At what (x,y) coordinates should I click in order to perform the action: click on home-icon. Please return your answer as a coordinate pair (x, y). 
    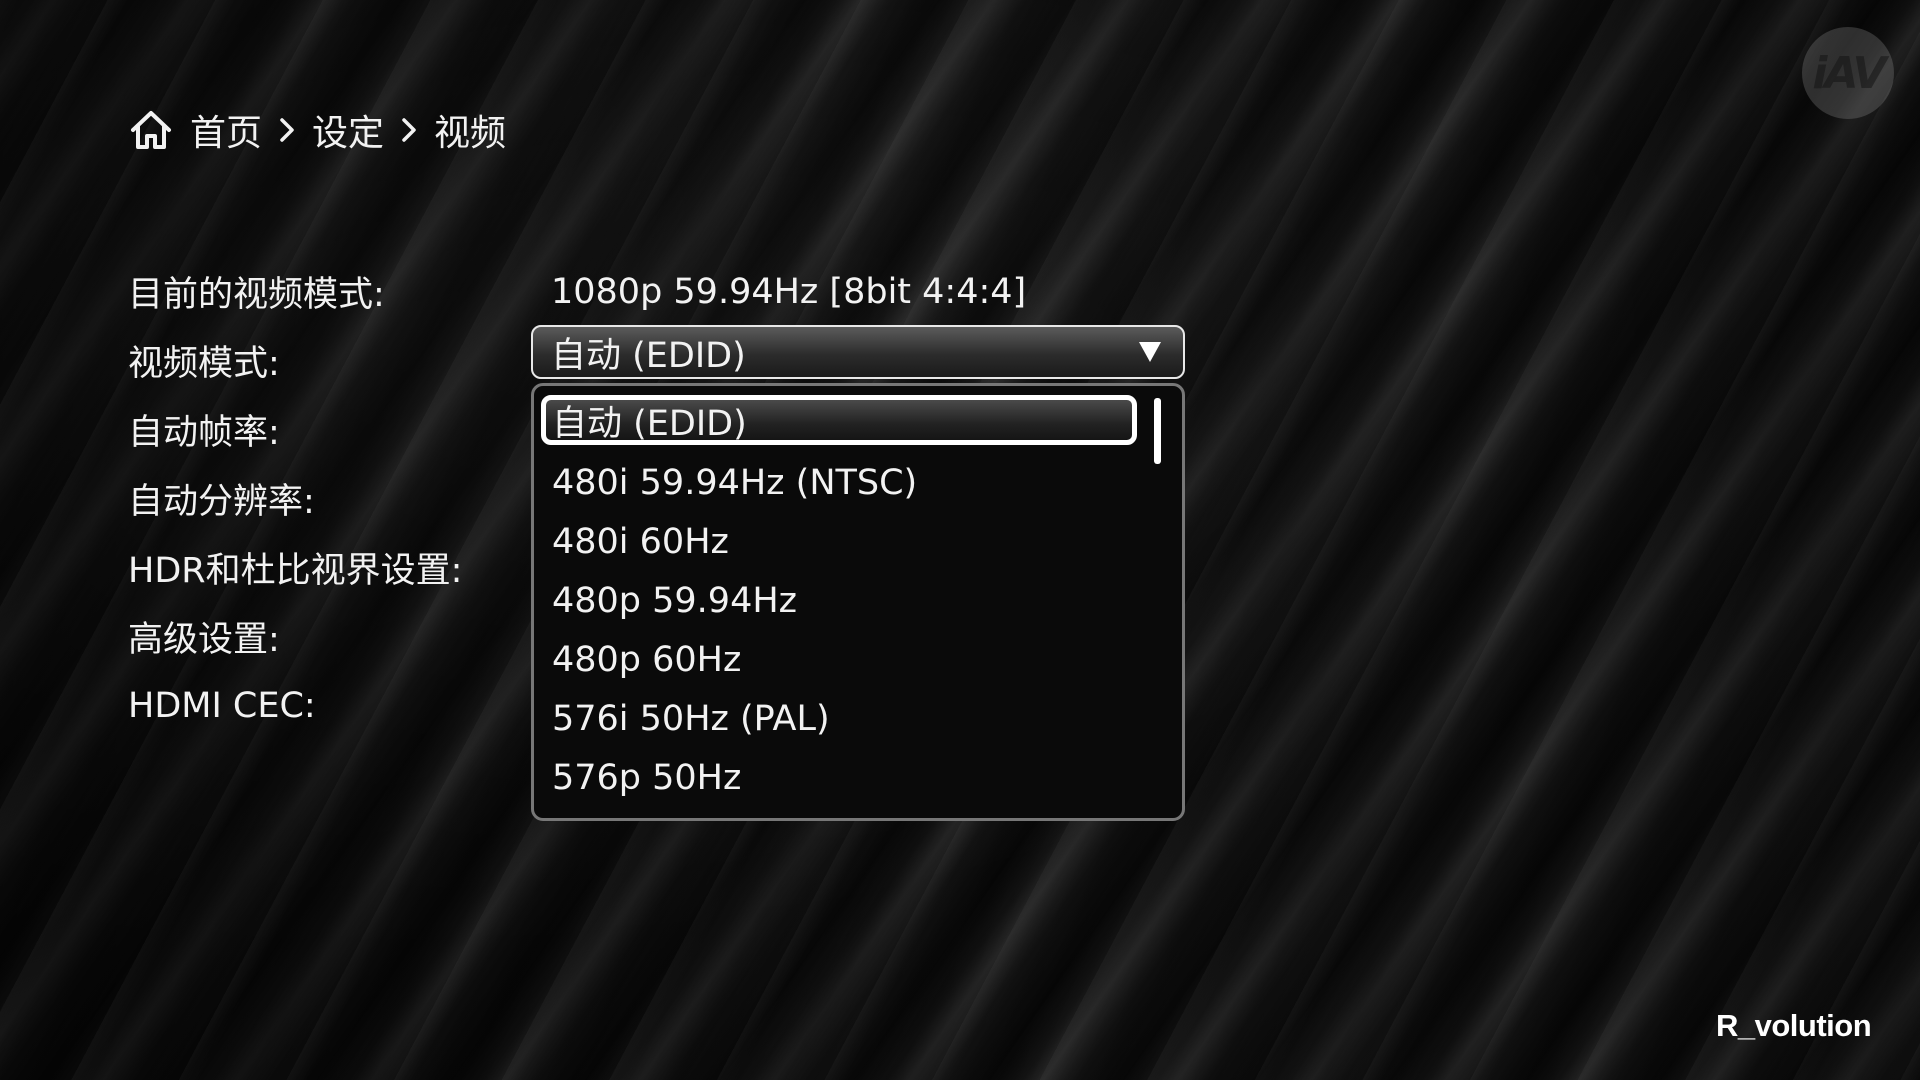
    Looking at the image, I should click on (151, 130).